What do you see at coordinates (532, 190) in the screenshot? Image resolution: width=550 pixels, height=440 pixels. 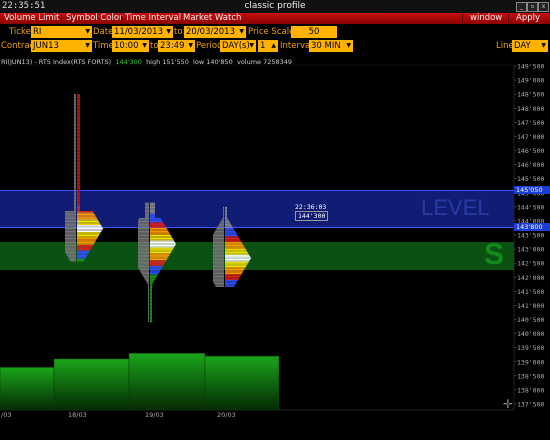 I see `price-tag-upper: 145'050` at bounding box center [532, 190].